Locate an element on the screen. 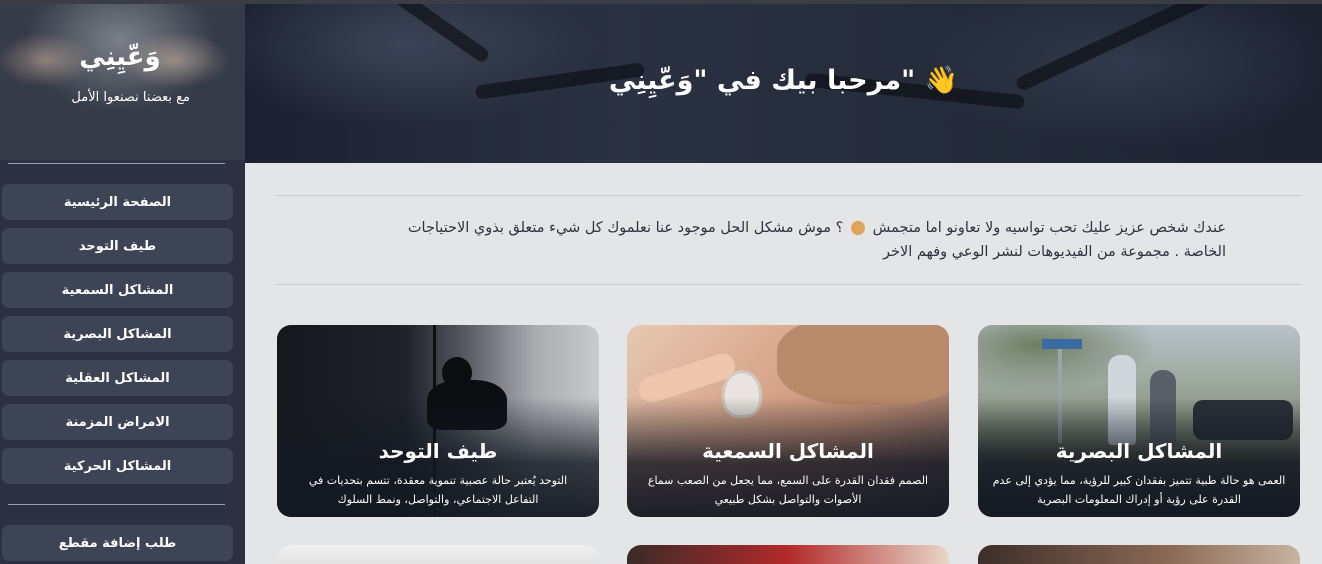 The image size is (1322, 564). sidebar-item-chronic: الامراض المزمنة is located at coordinates (117, 422).